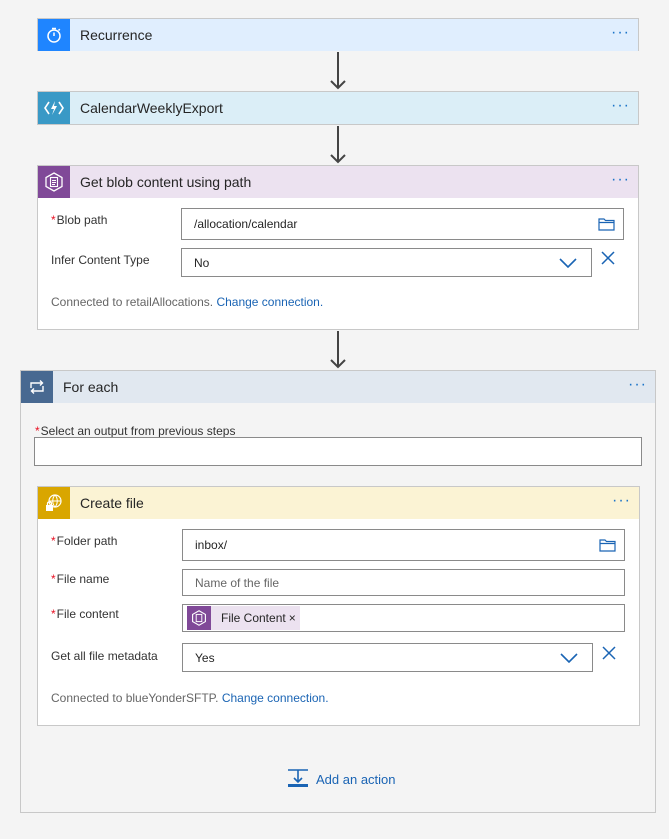  I want to click on file-name-label: *File name, so click(80, 579).